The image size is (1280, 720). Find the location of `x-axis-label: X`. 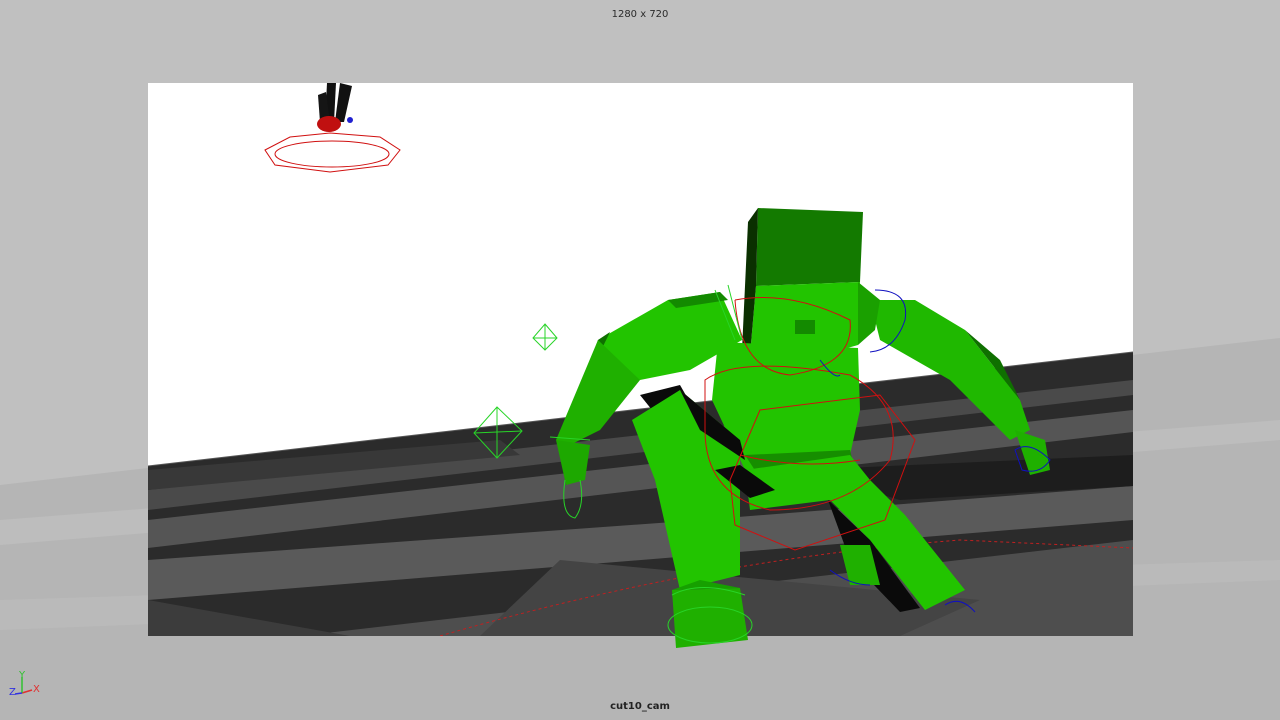

x-axis-label: X is located at coordinates (36, 689).